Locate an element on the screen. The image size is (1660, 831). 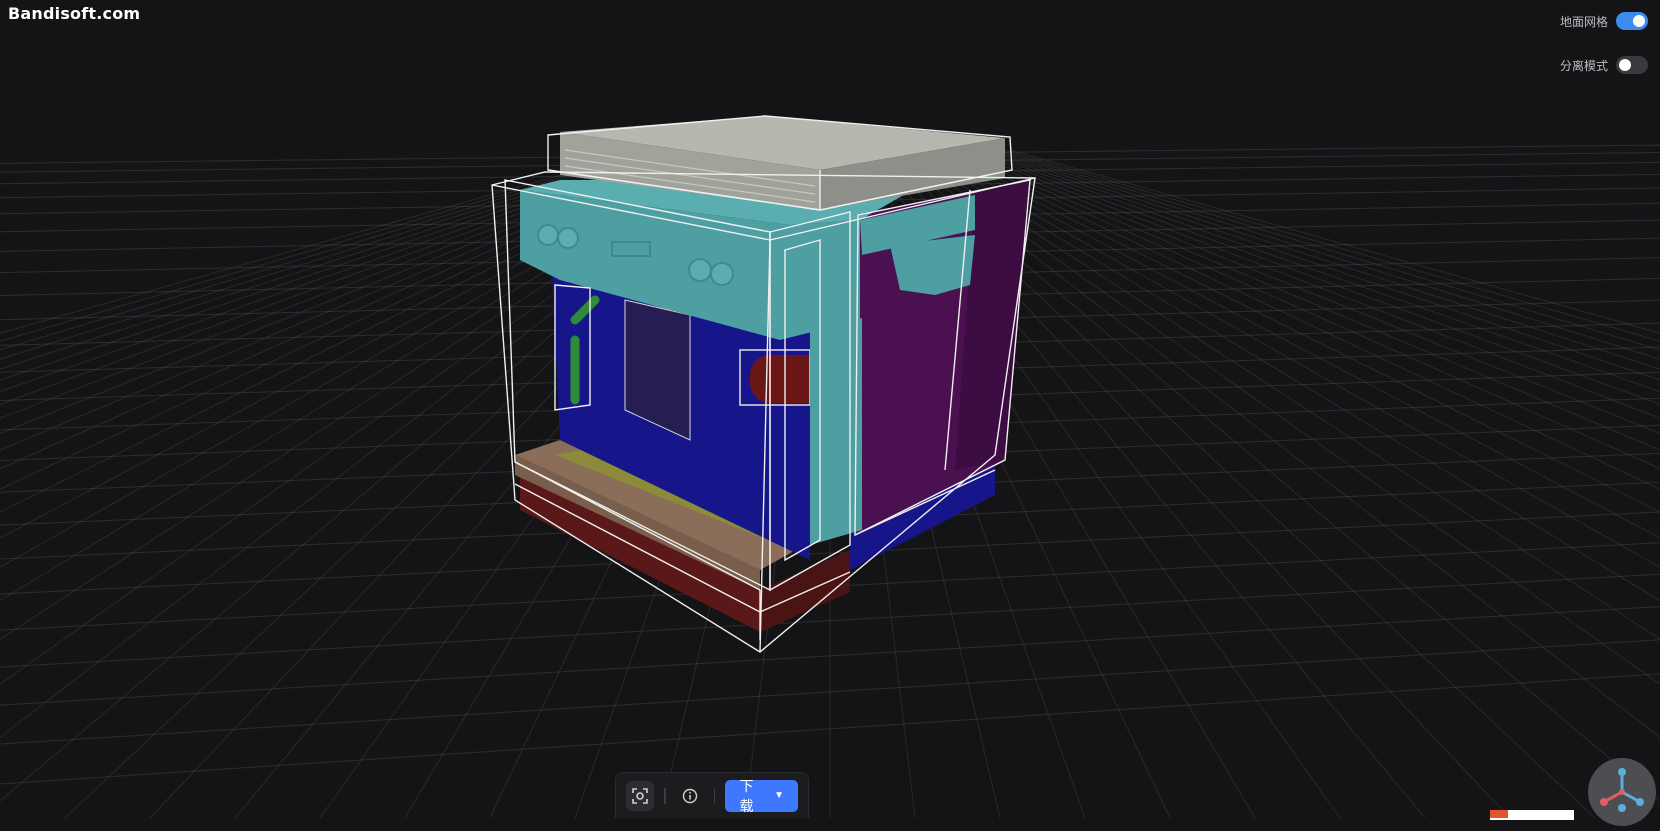
brand-logo is located at coordinates (1532, 815).